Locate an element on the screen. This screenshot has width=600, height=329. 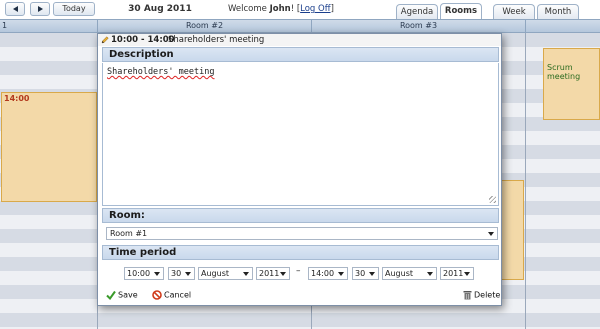
cancel-icon is located at coordinates (157, 295).